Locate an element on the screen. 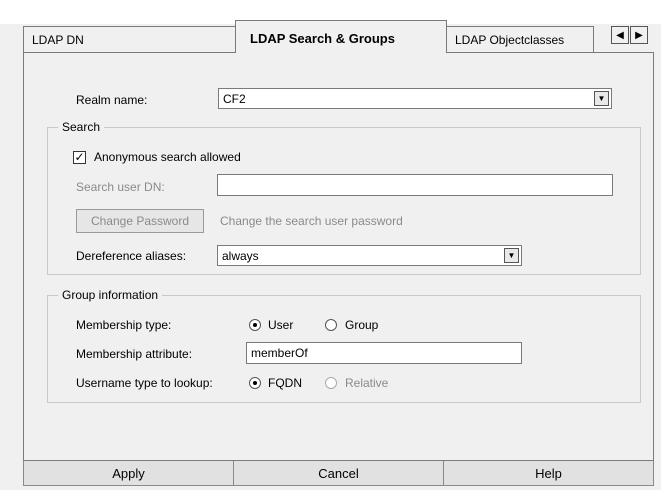 This screenshot has width=661, height=490. username-type-fqdn-radio is located at coordinates (255, 383).